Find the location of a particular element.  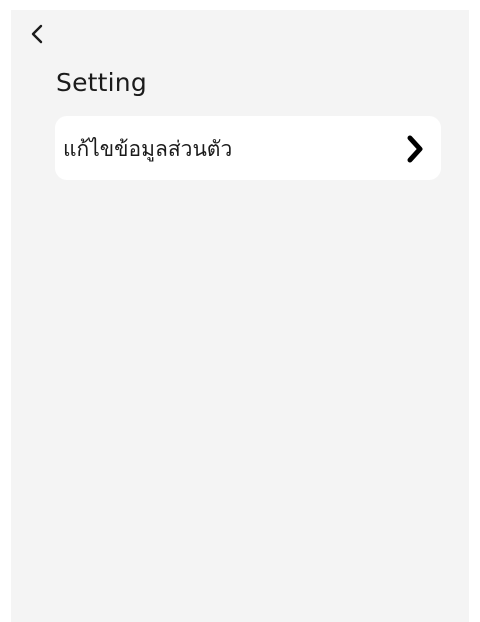

chevron-right-icon is located at coordinates (415, 149).